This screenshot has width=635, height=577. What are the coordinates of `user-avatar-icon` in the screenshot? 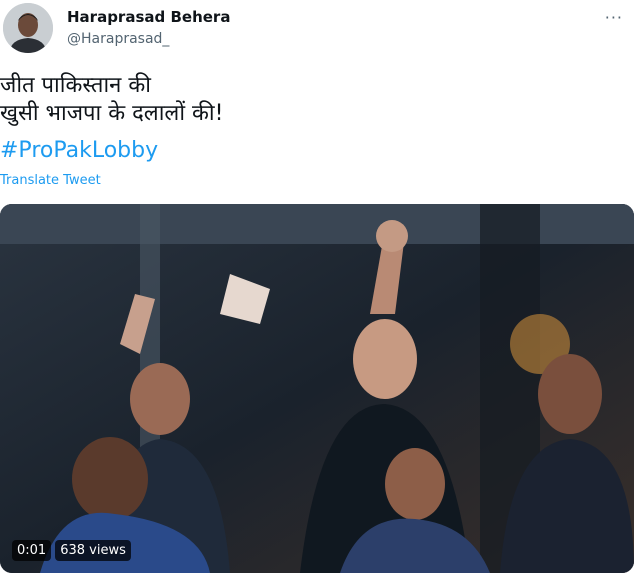 It's located at (28, 28).